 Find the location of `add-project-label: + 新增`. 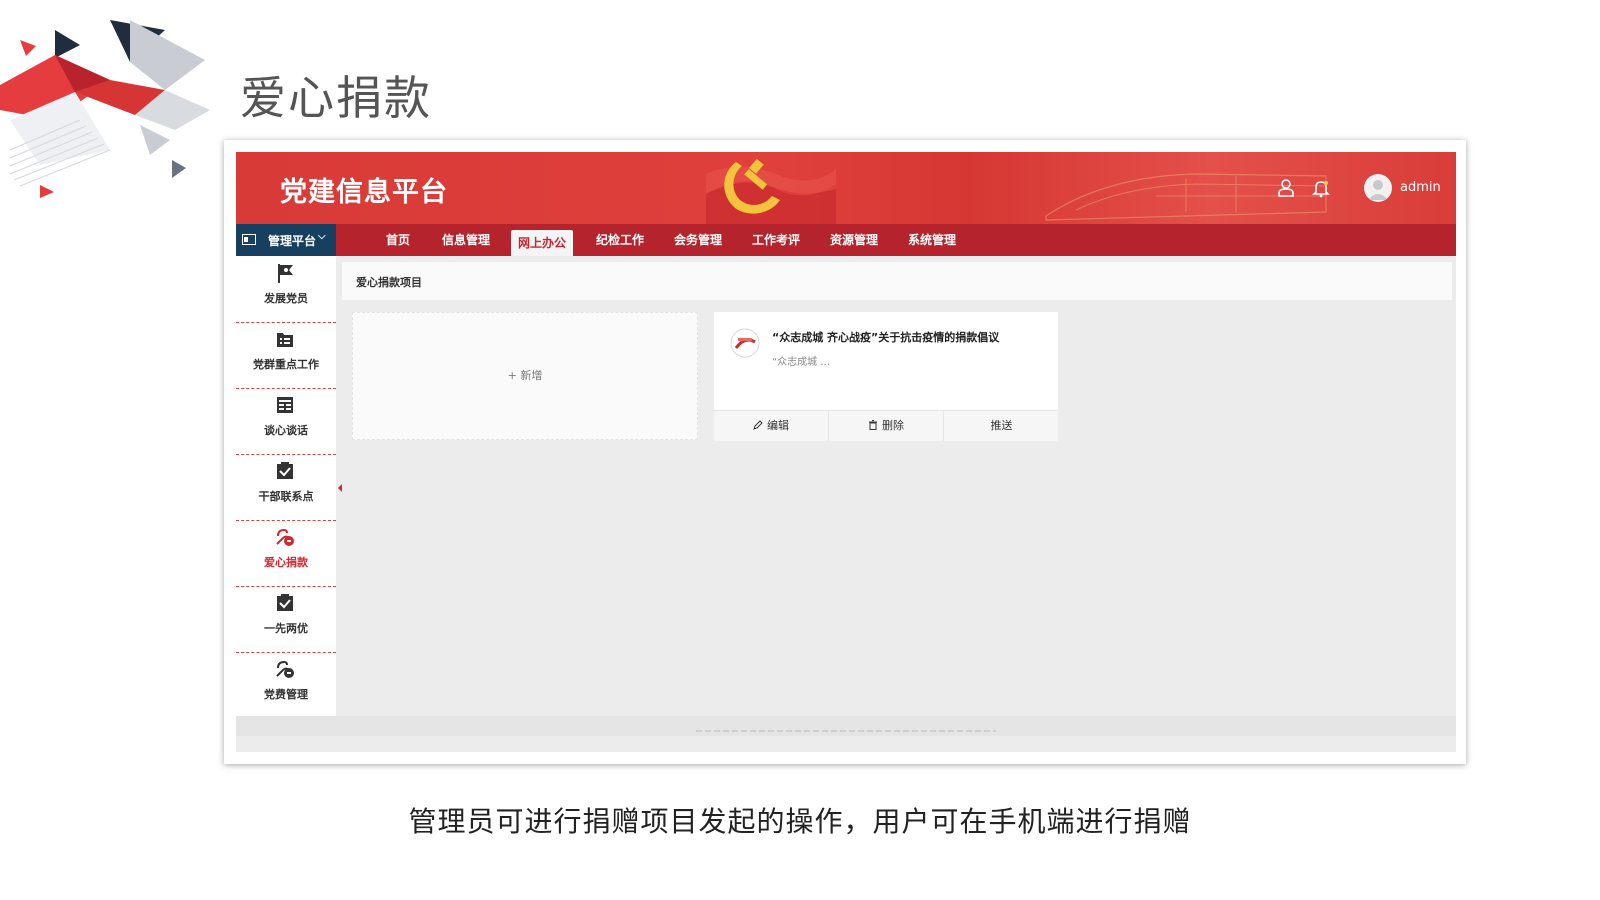

add-project-label: + 新增 is located at coordinates (525, 375).